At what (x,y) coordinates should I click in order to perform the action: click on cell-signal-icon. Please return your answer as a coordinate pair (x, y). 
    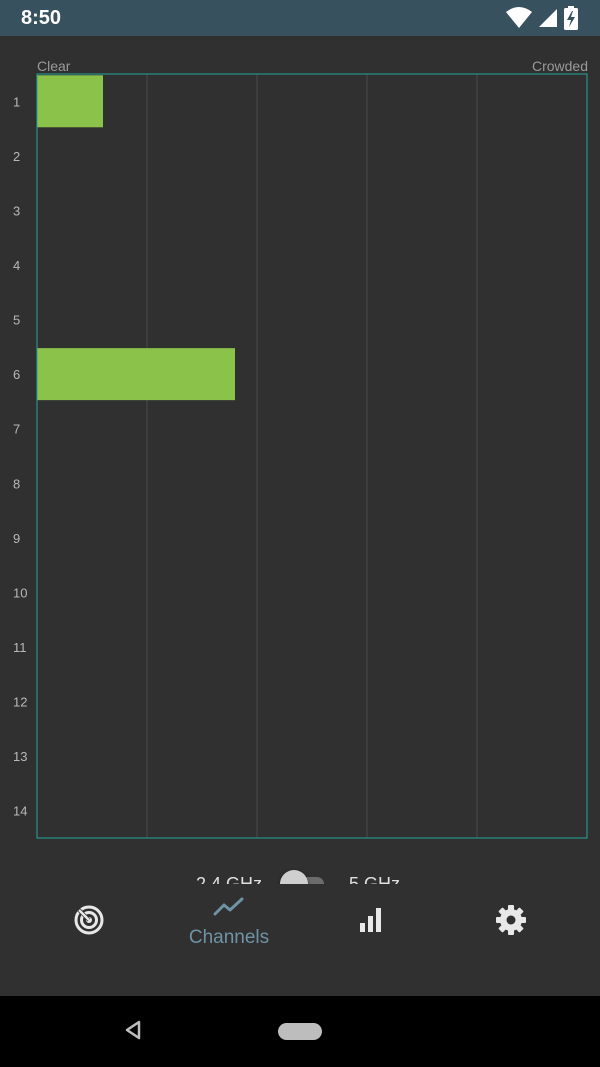
    Looking at the image, I should click on (548, 18).